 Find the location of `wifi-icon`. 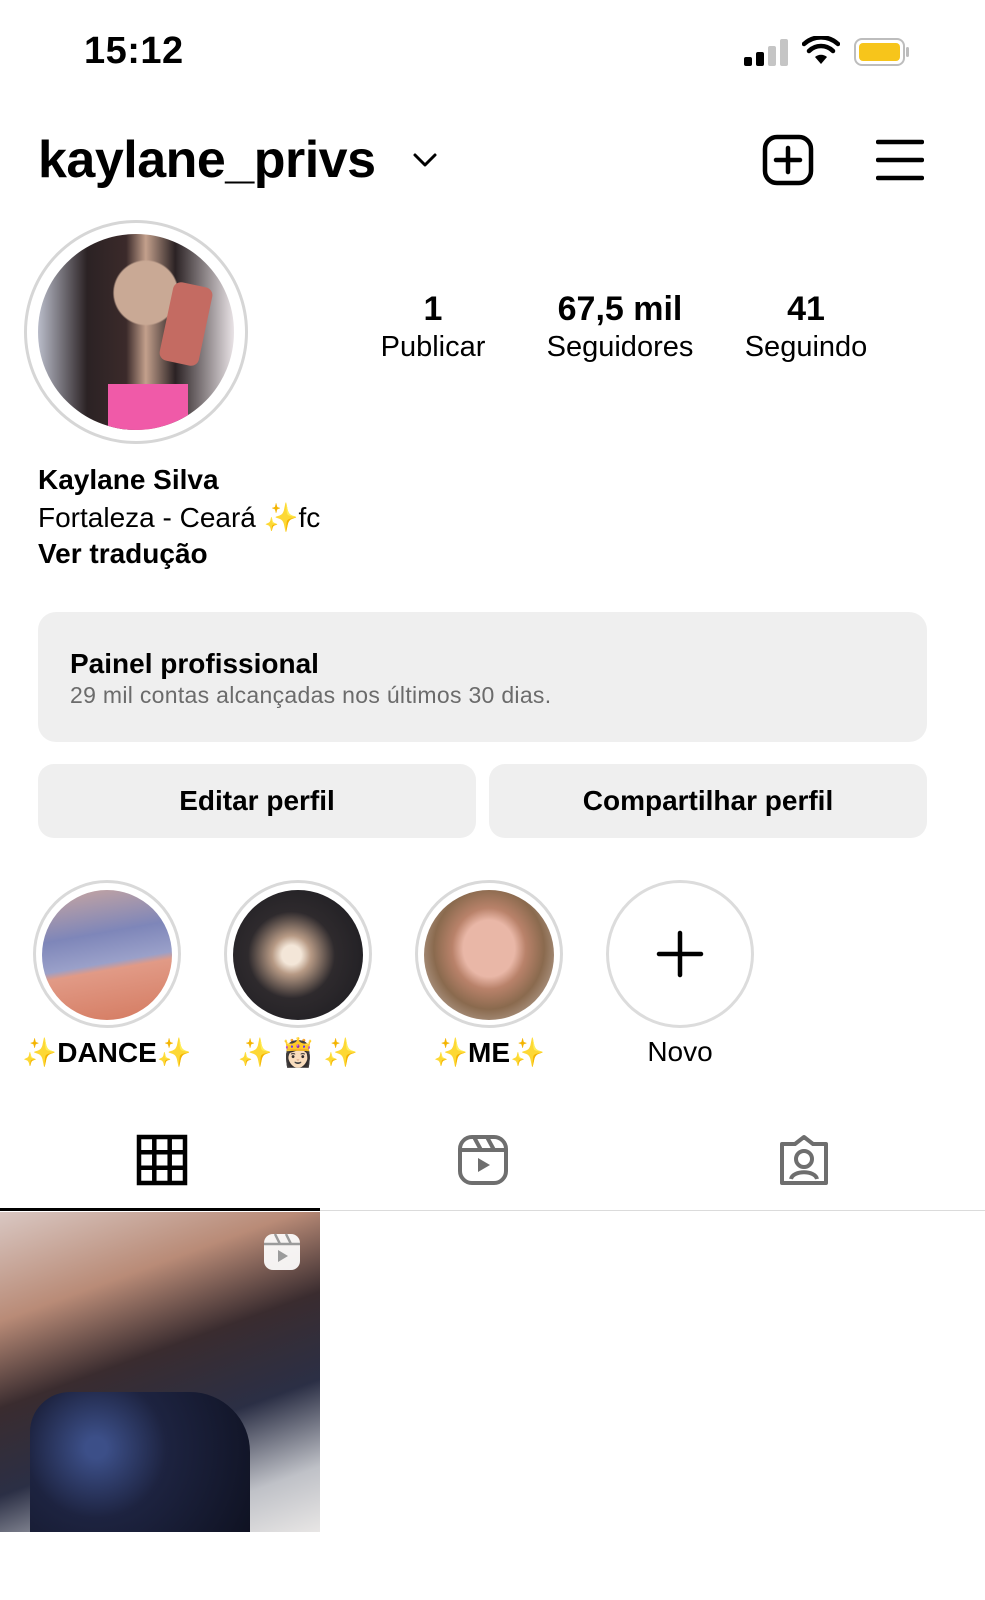

wifi-icon is located at coordinates (821, 50).